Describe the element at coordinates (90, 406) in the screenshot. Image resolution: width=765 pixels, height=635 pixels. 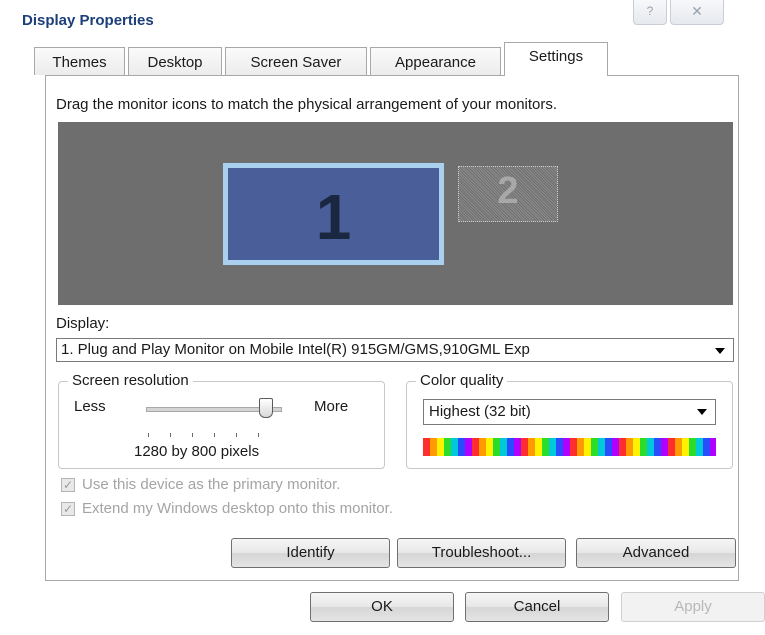
I see `resolution-less-label: Less` at that location.